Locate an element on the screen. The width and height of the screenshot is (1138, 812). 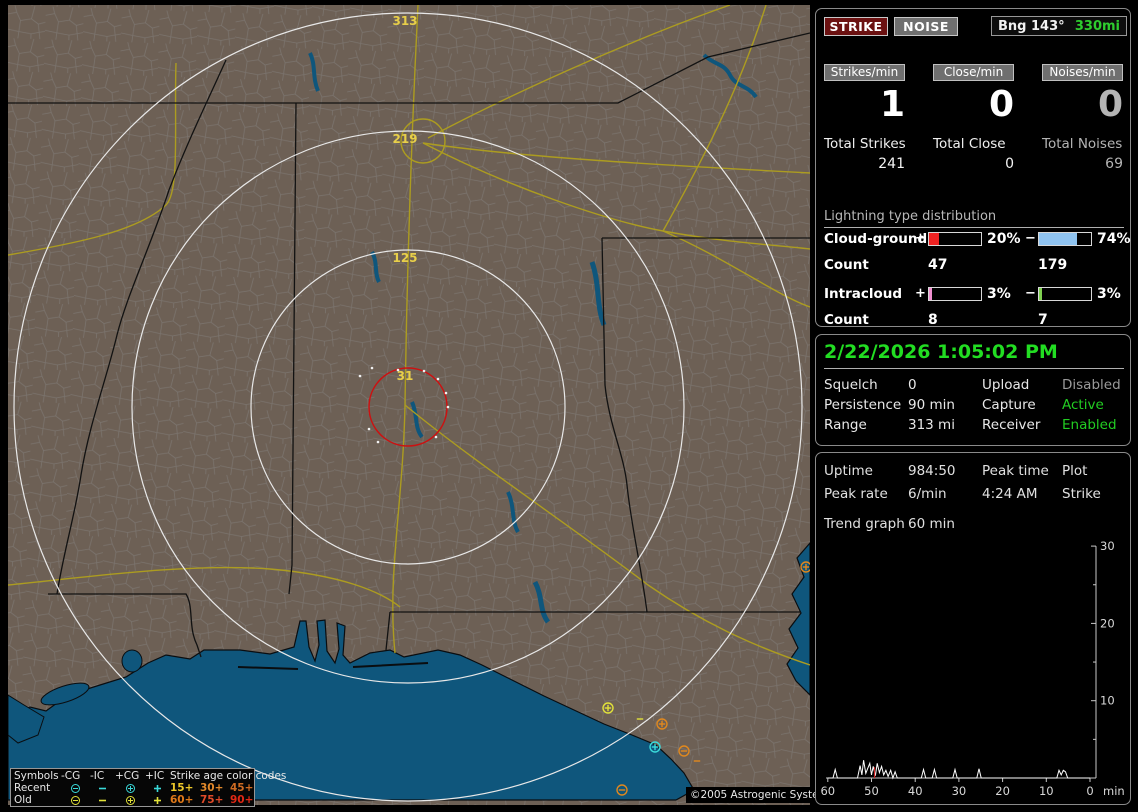
legend-symbols-header: Symbols is located at coordinates (36, 776).